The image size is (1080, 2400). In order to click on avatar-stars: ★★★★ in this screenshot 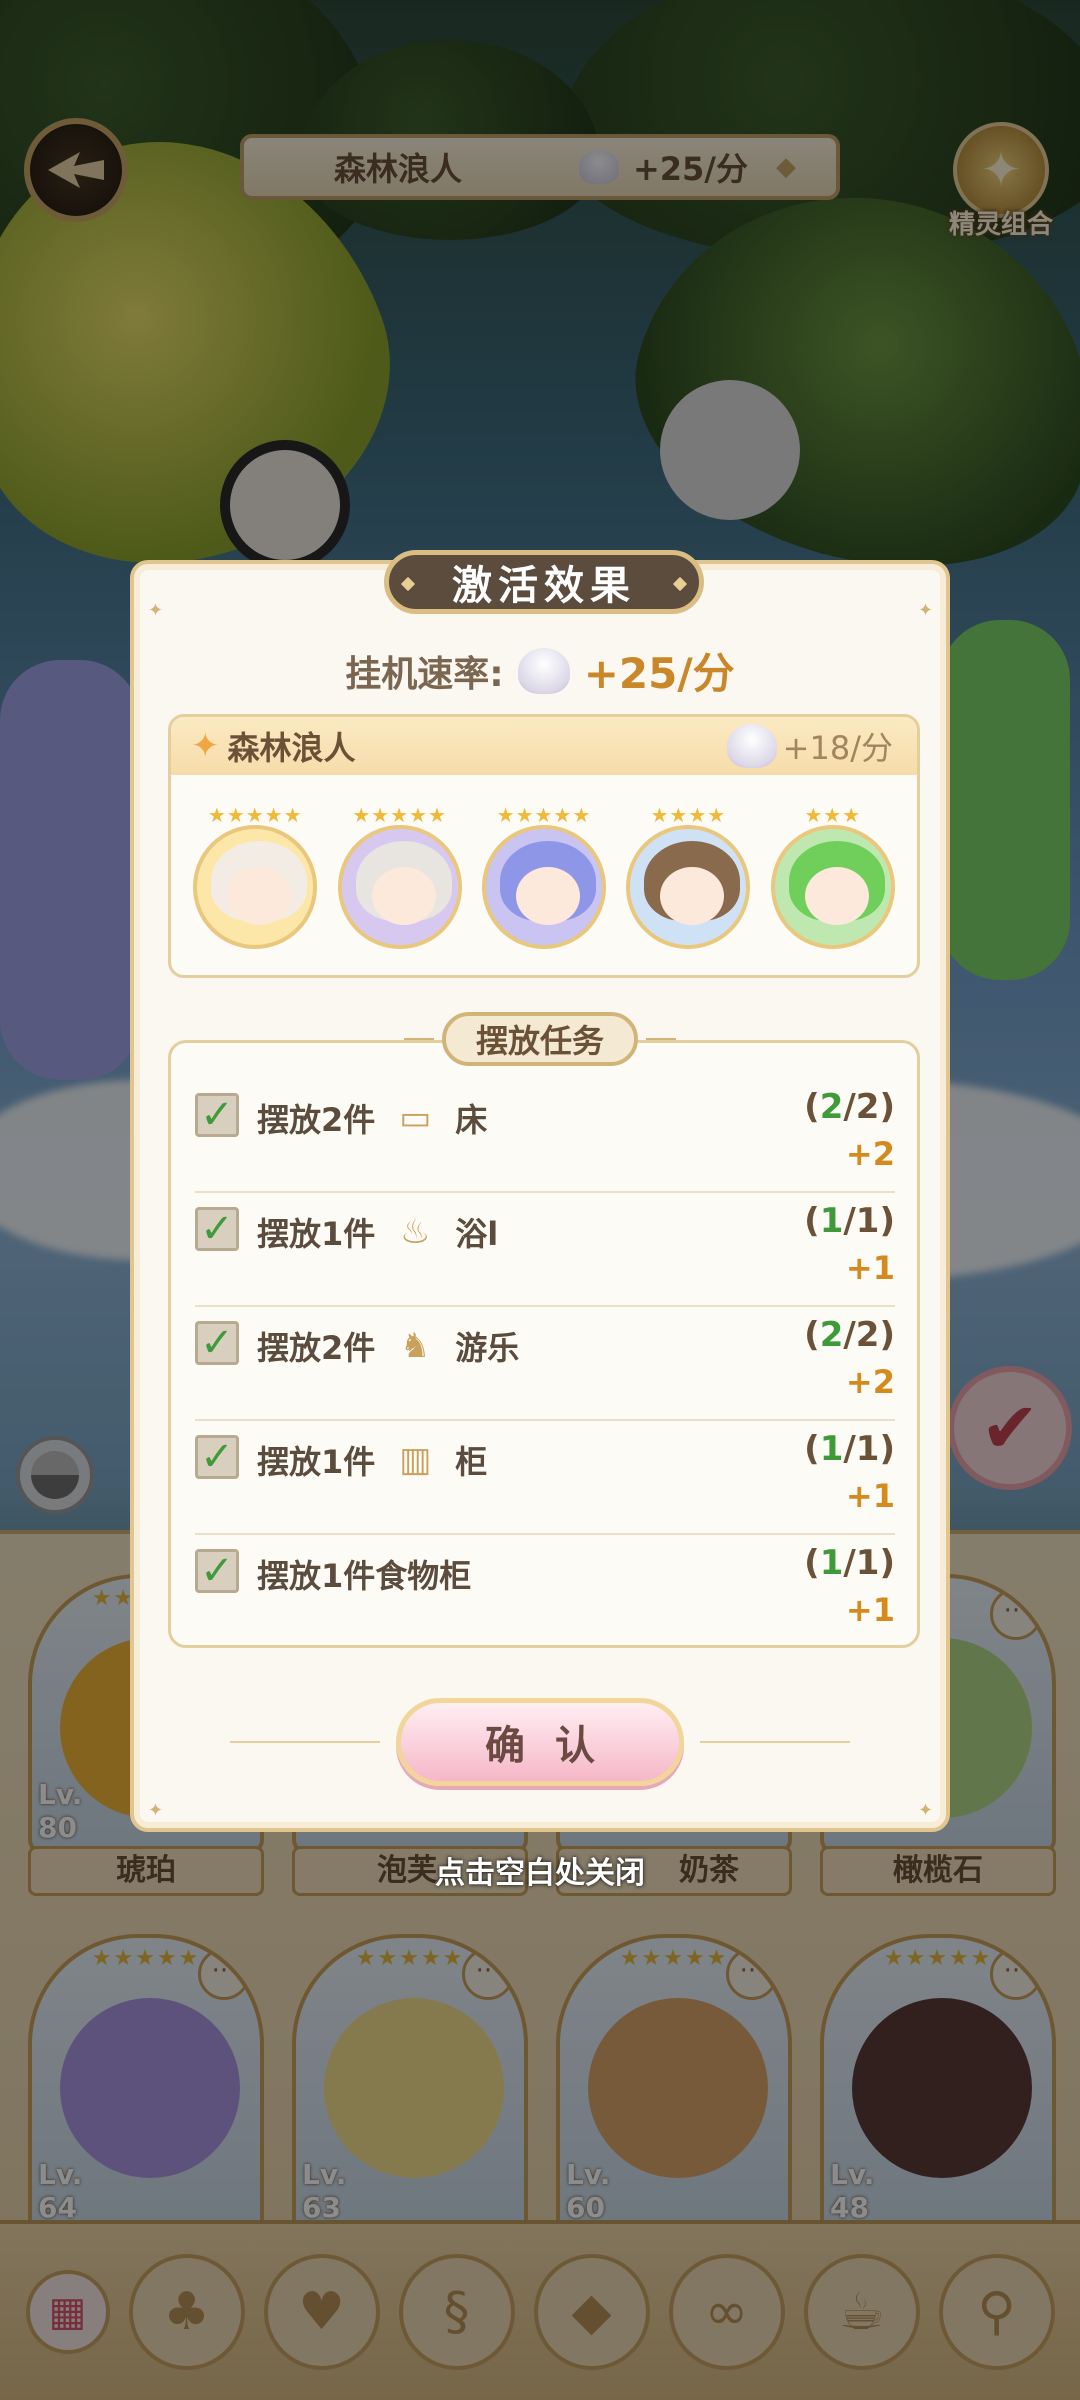, I will do `click(688, 815)`.